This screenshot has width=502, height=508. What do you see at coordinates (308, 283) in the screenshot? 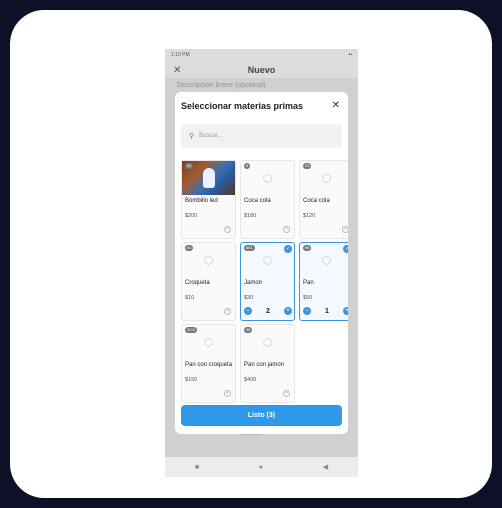
I see `material-name: Pan` at bounding box center [308, 283].